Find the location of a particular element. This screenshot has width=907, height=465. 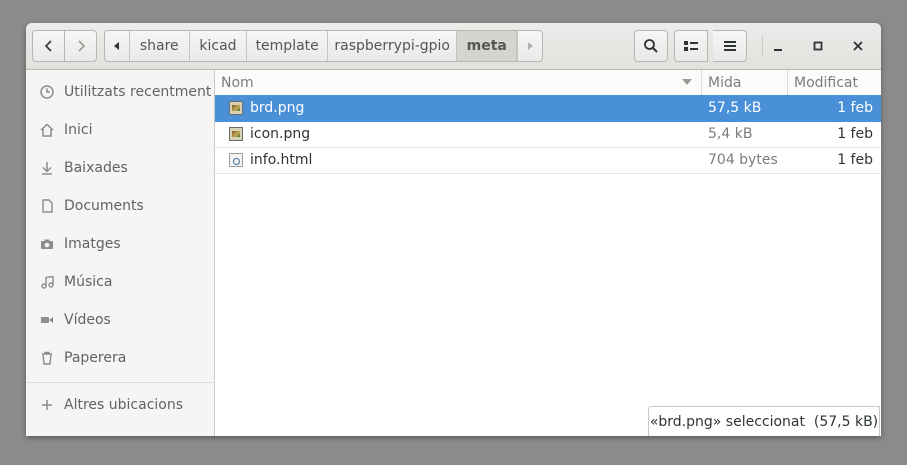

breadcrumb-item-share: share is located at coordinates (160, 46).